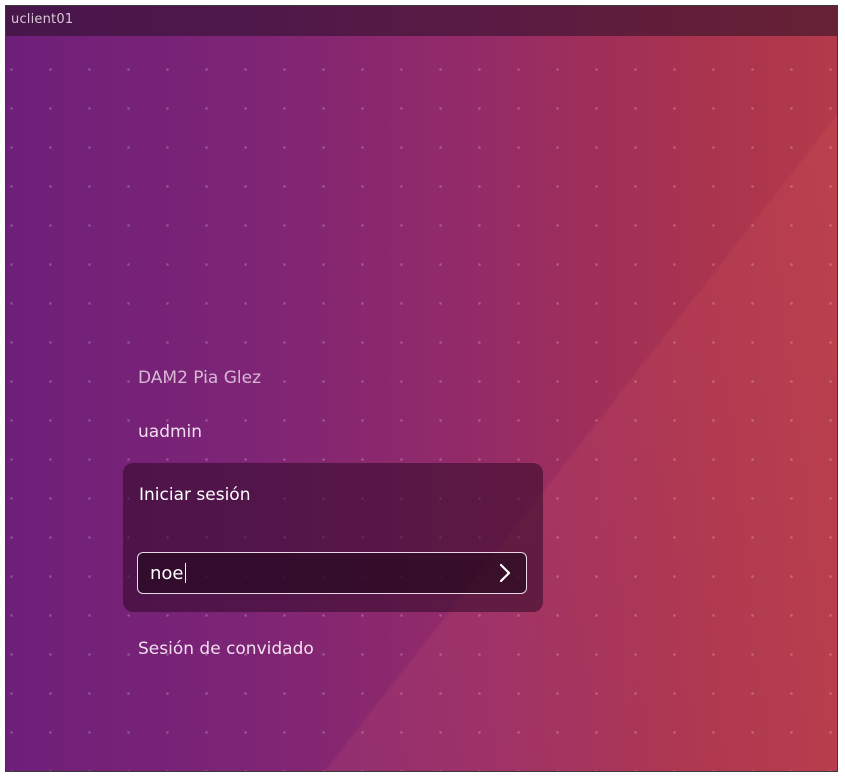  I want to click on top-panel: uclient01, so click(421, 21).